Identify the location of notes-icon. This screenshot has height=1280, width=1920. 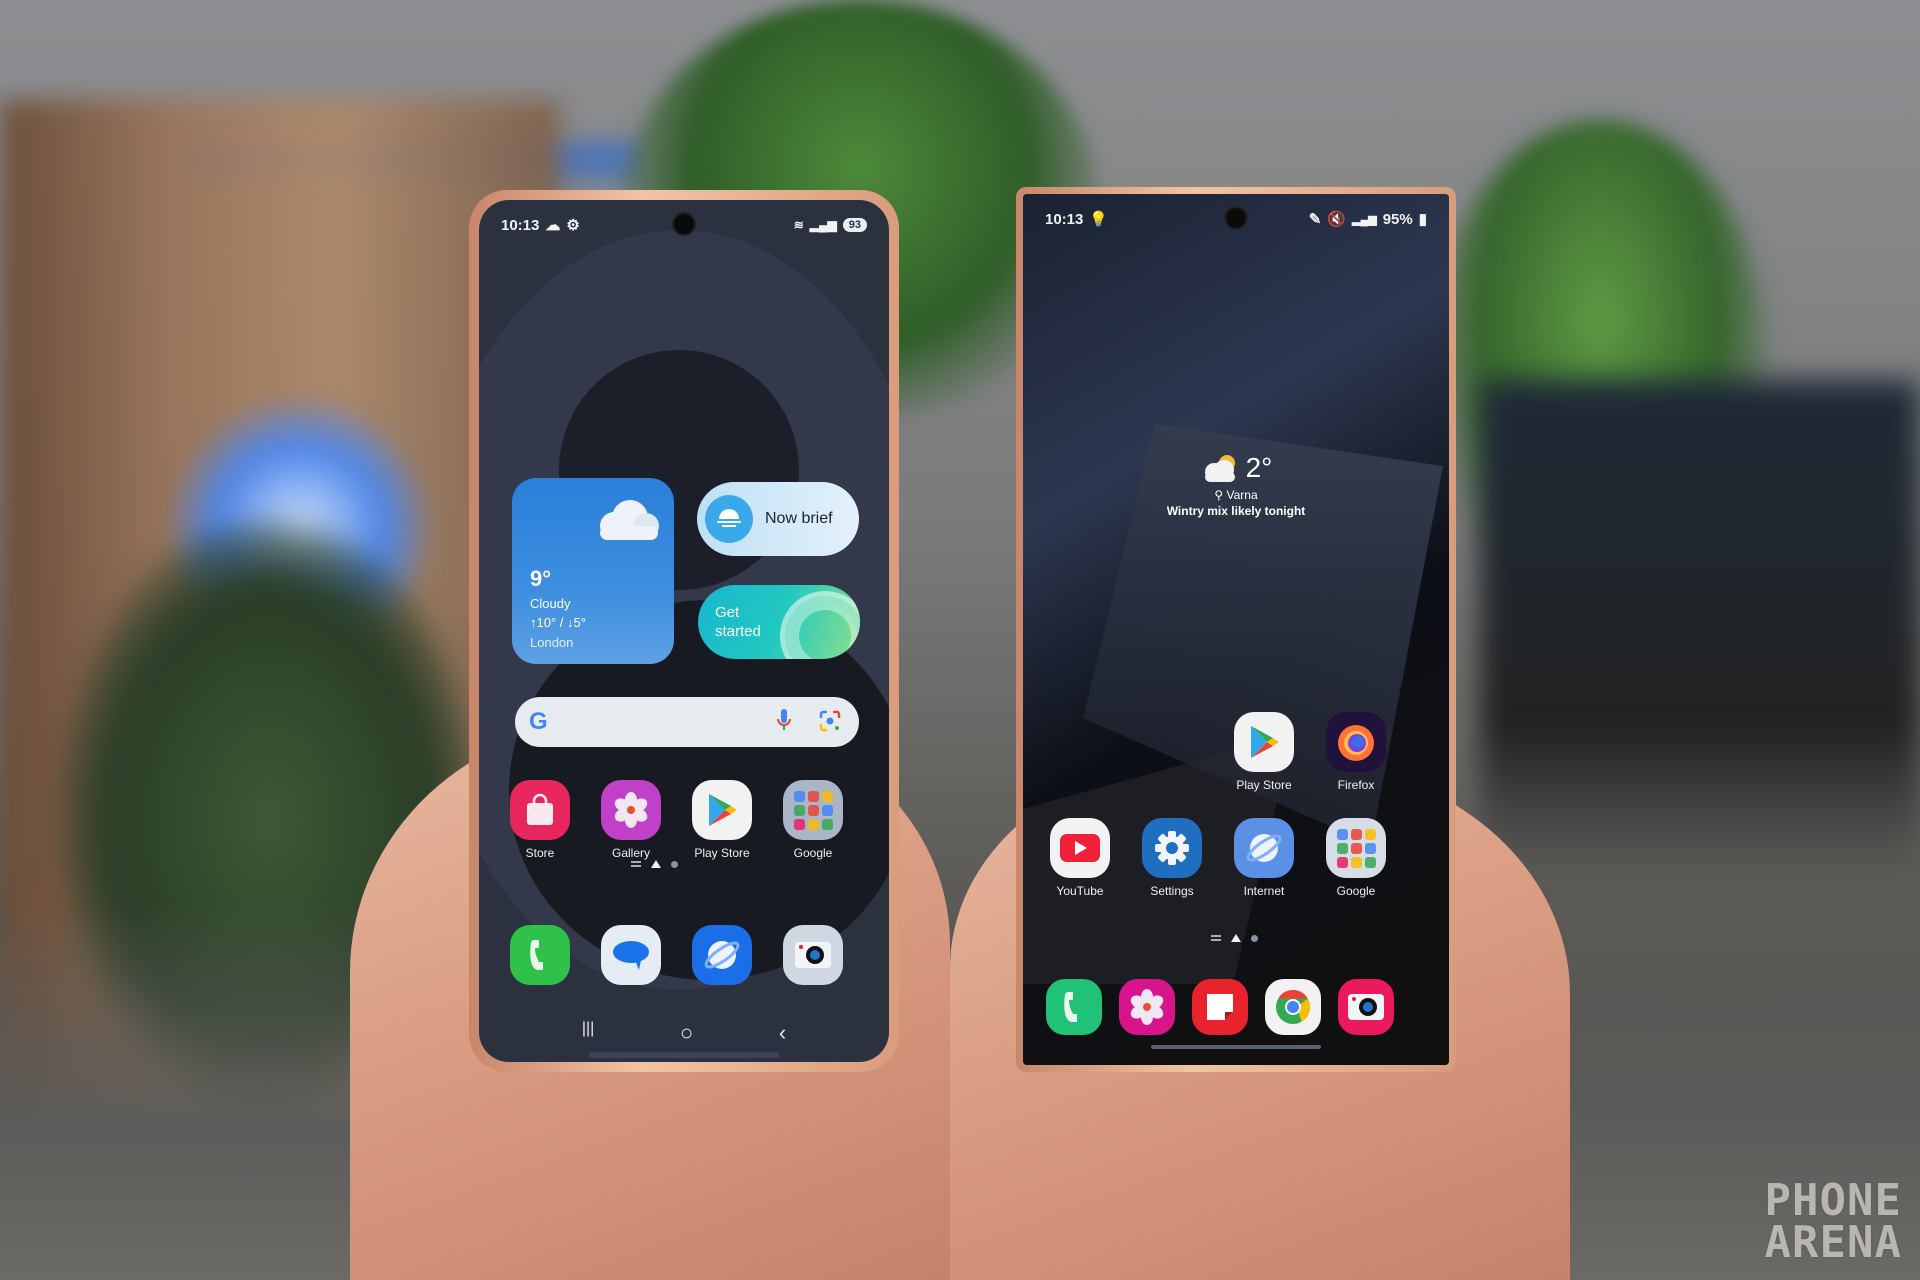
(1220, 1007).